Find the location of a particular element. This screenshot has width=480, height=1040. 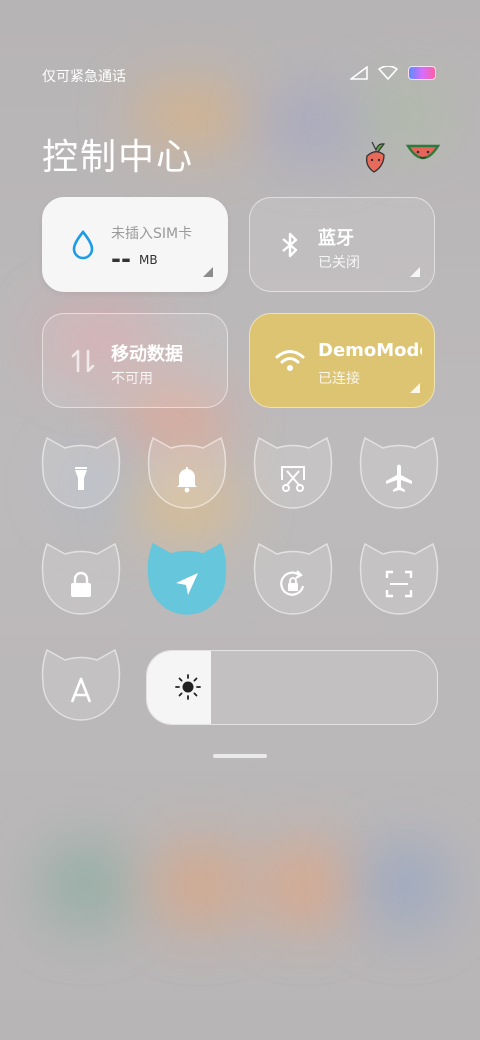

rotation-lock-icon is located at coordinates (292, 583).